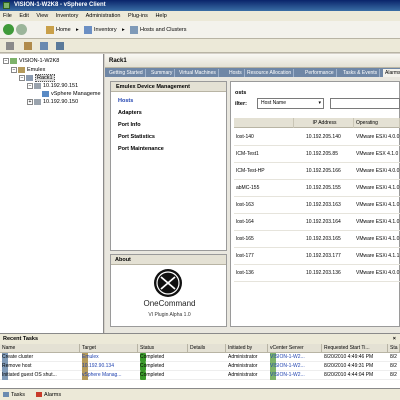 Image resolution: width=400 pixels, height=400 pixels. Describe the element at coordinates (236, 73) in the screenshot. I see `tab-hosts: Hosts` at that location.